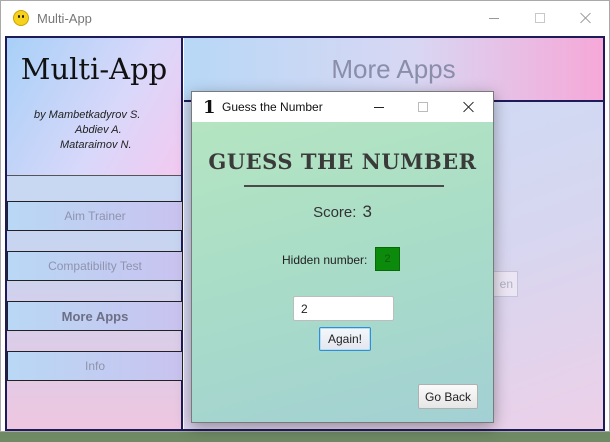  I want to click on dialog-minimize-button, so click(379, 107).